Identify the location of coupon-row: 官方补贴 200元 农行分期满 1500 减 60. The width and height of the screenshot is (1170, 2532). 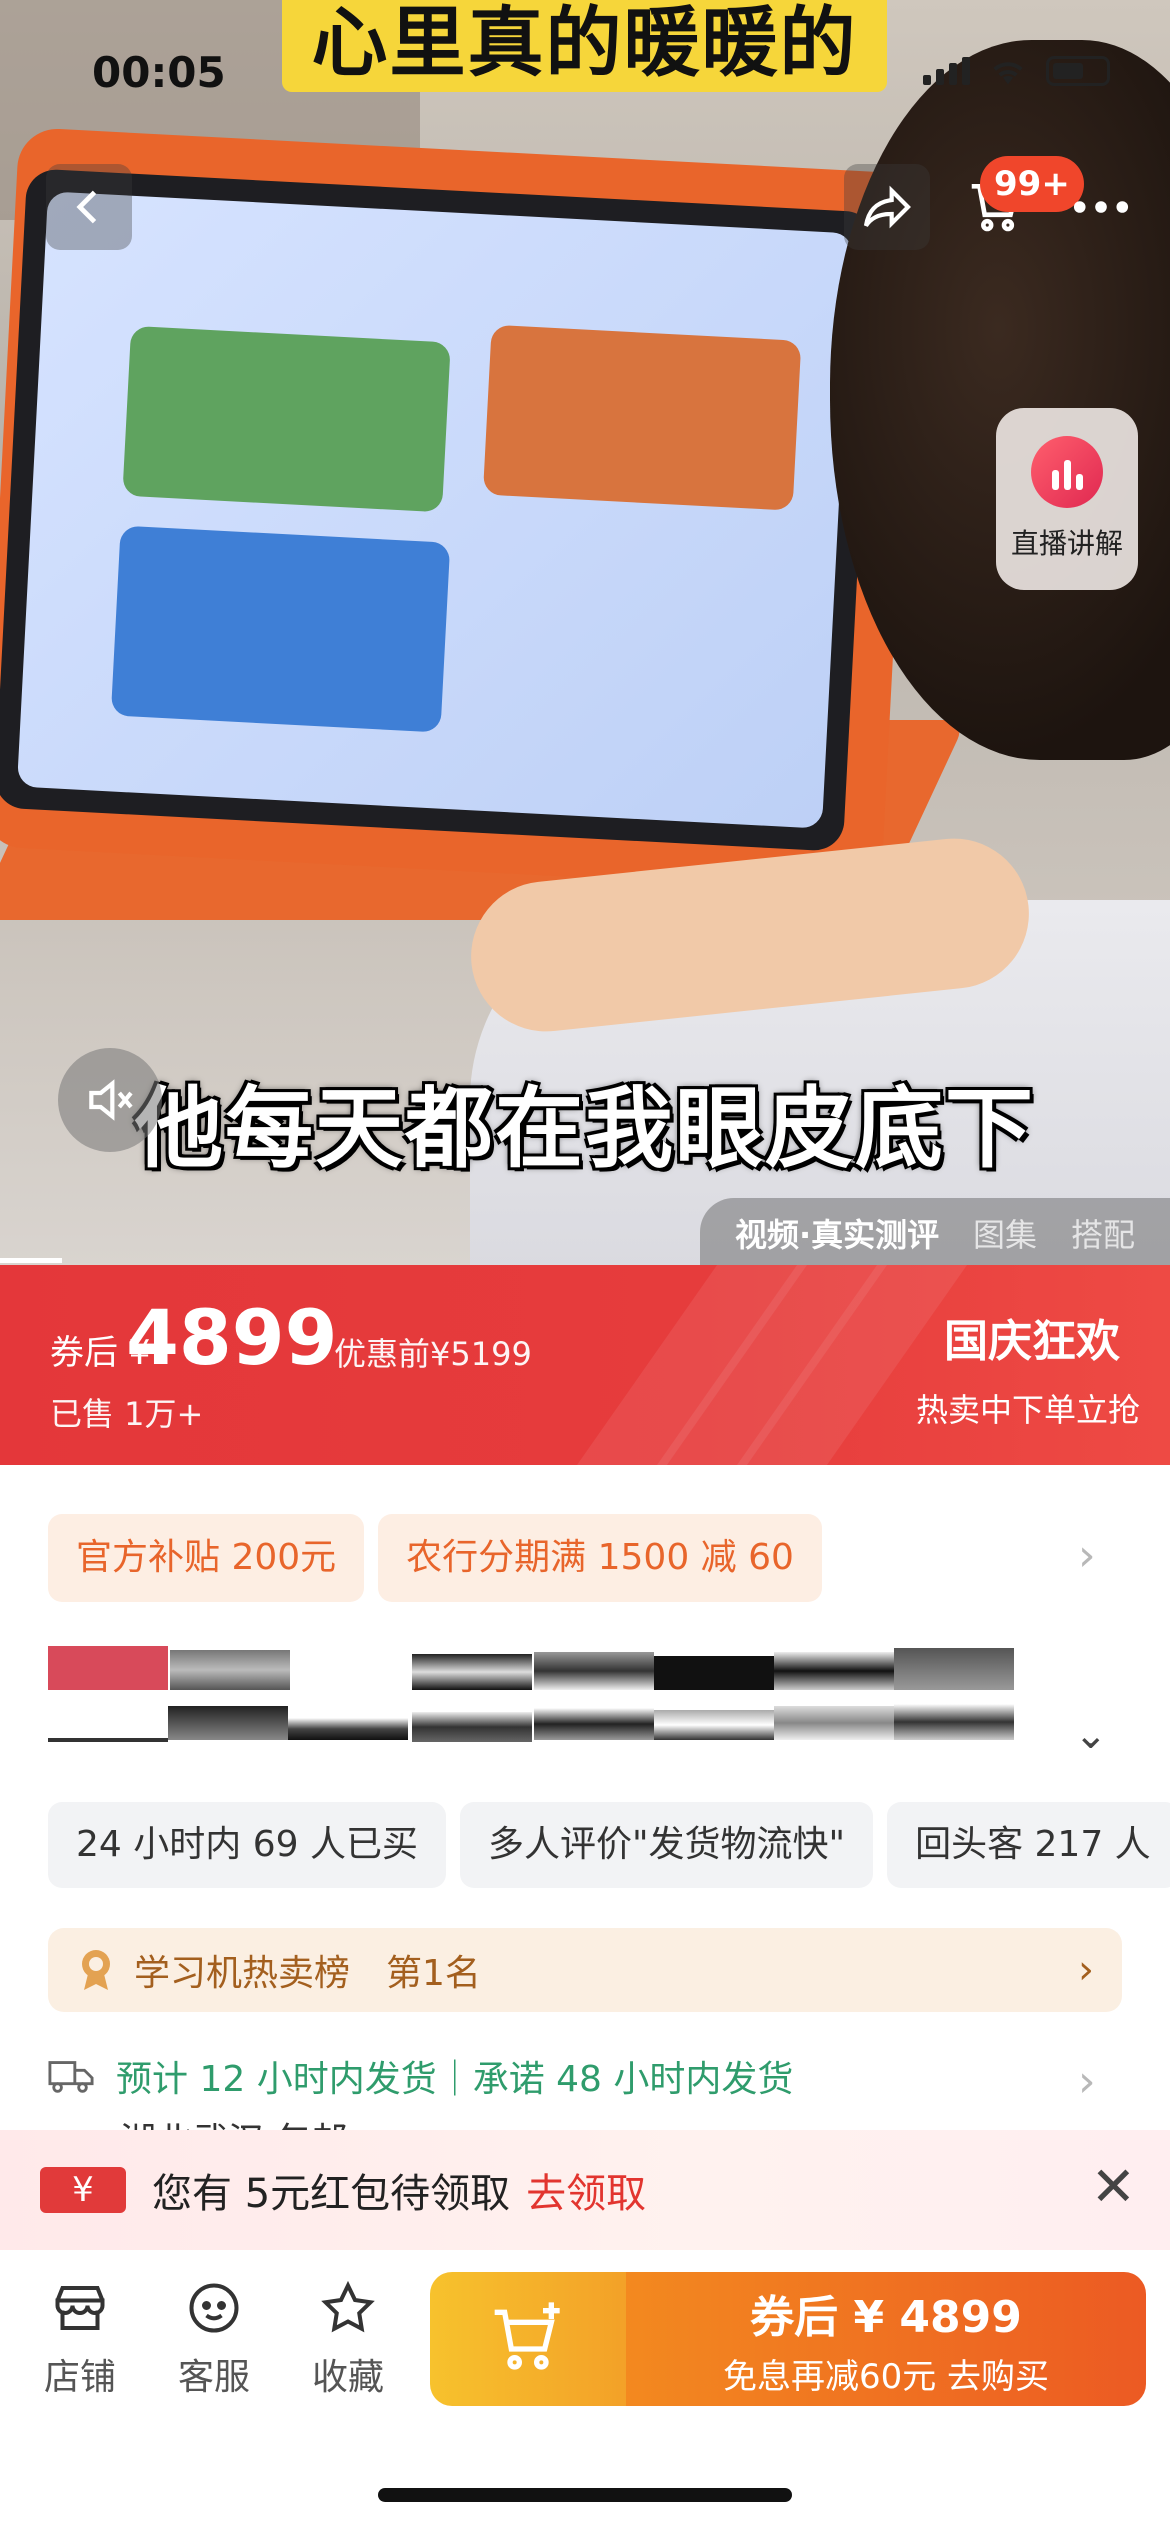
(435, 1558).